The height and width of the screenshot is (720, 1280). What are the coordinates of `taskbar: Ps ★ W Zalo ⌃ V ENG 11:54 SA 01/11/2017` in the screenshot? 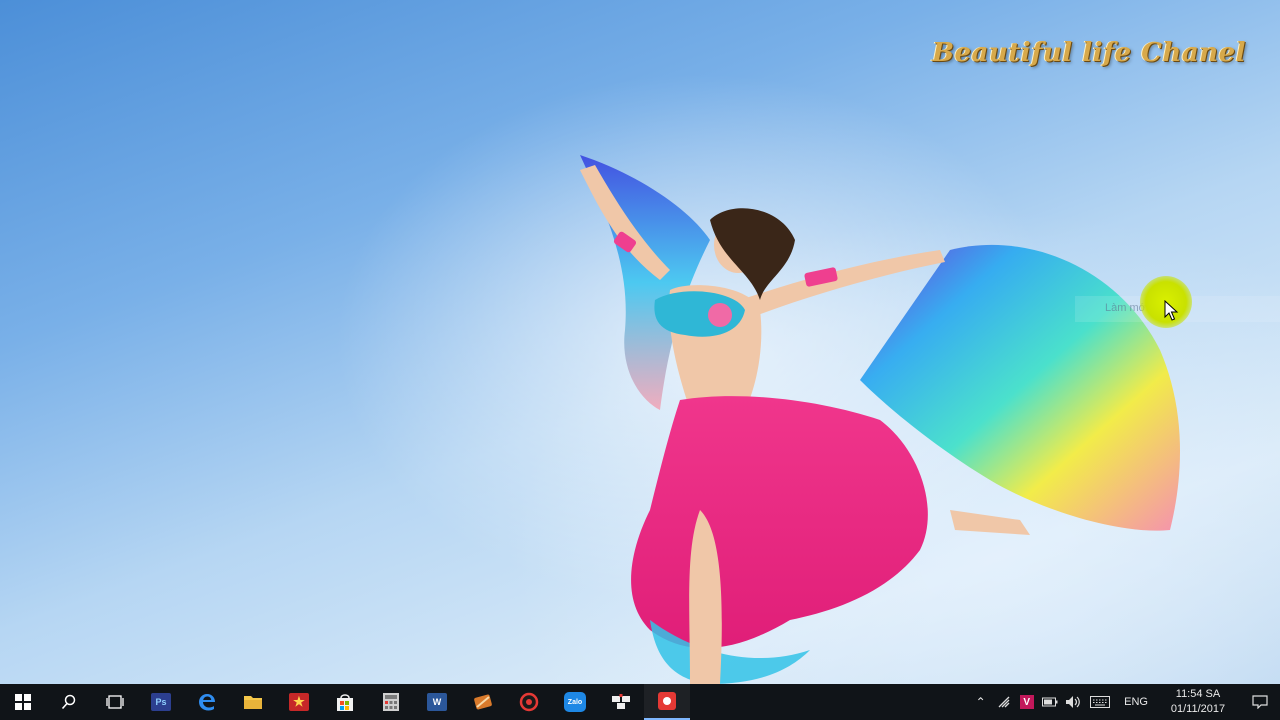 It's located at (640, 702).